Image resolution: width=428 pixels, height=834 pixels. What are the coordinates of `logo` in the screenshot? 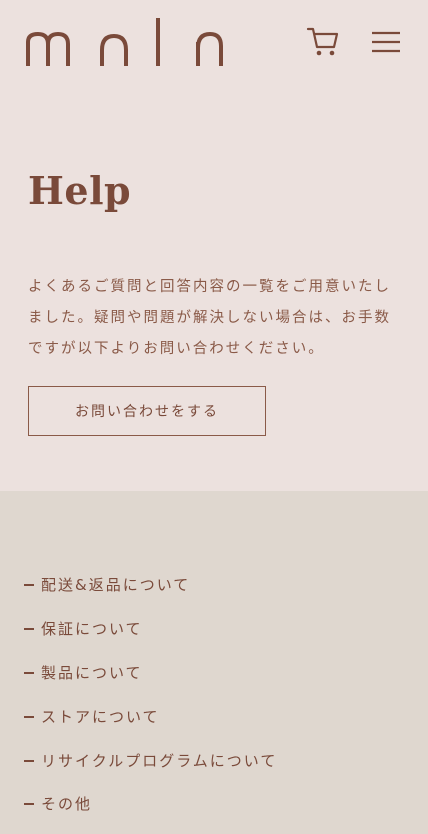 It's located at (125, 44).